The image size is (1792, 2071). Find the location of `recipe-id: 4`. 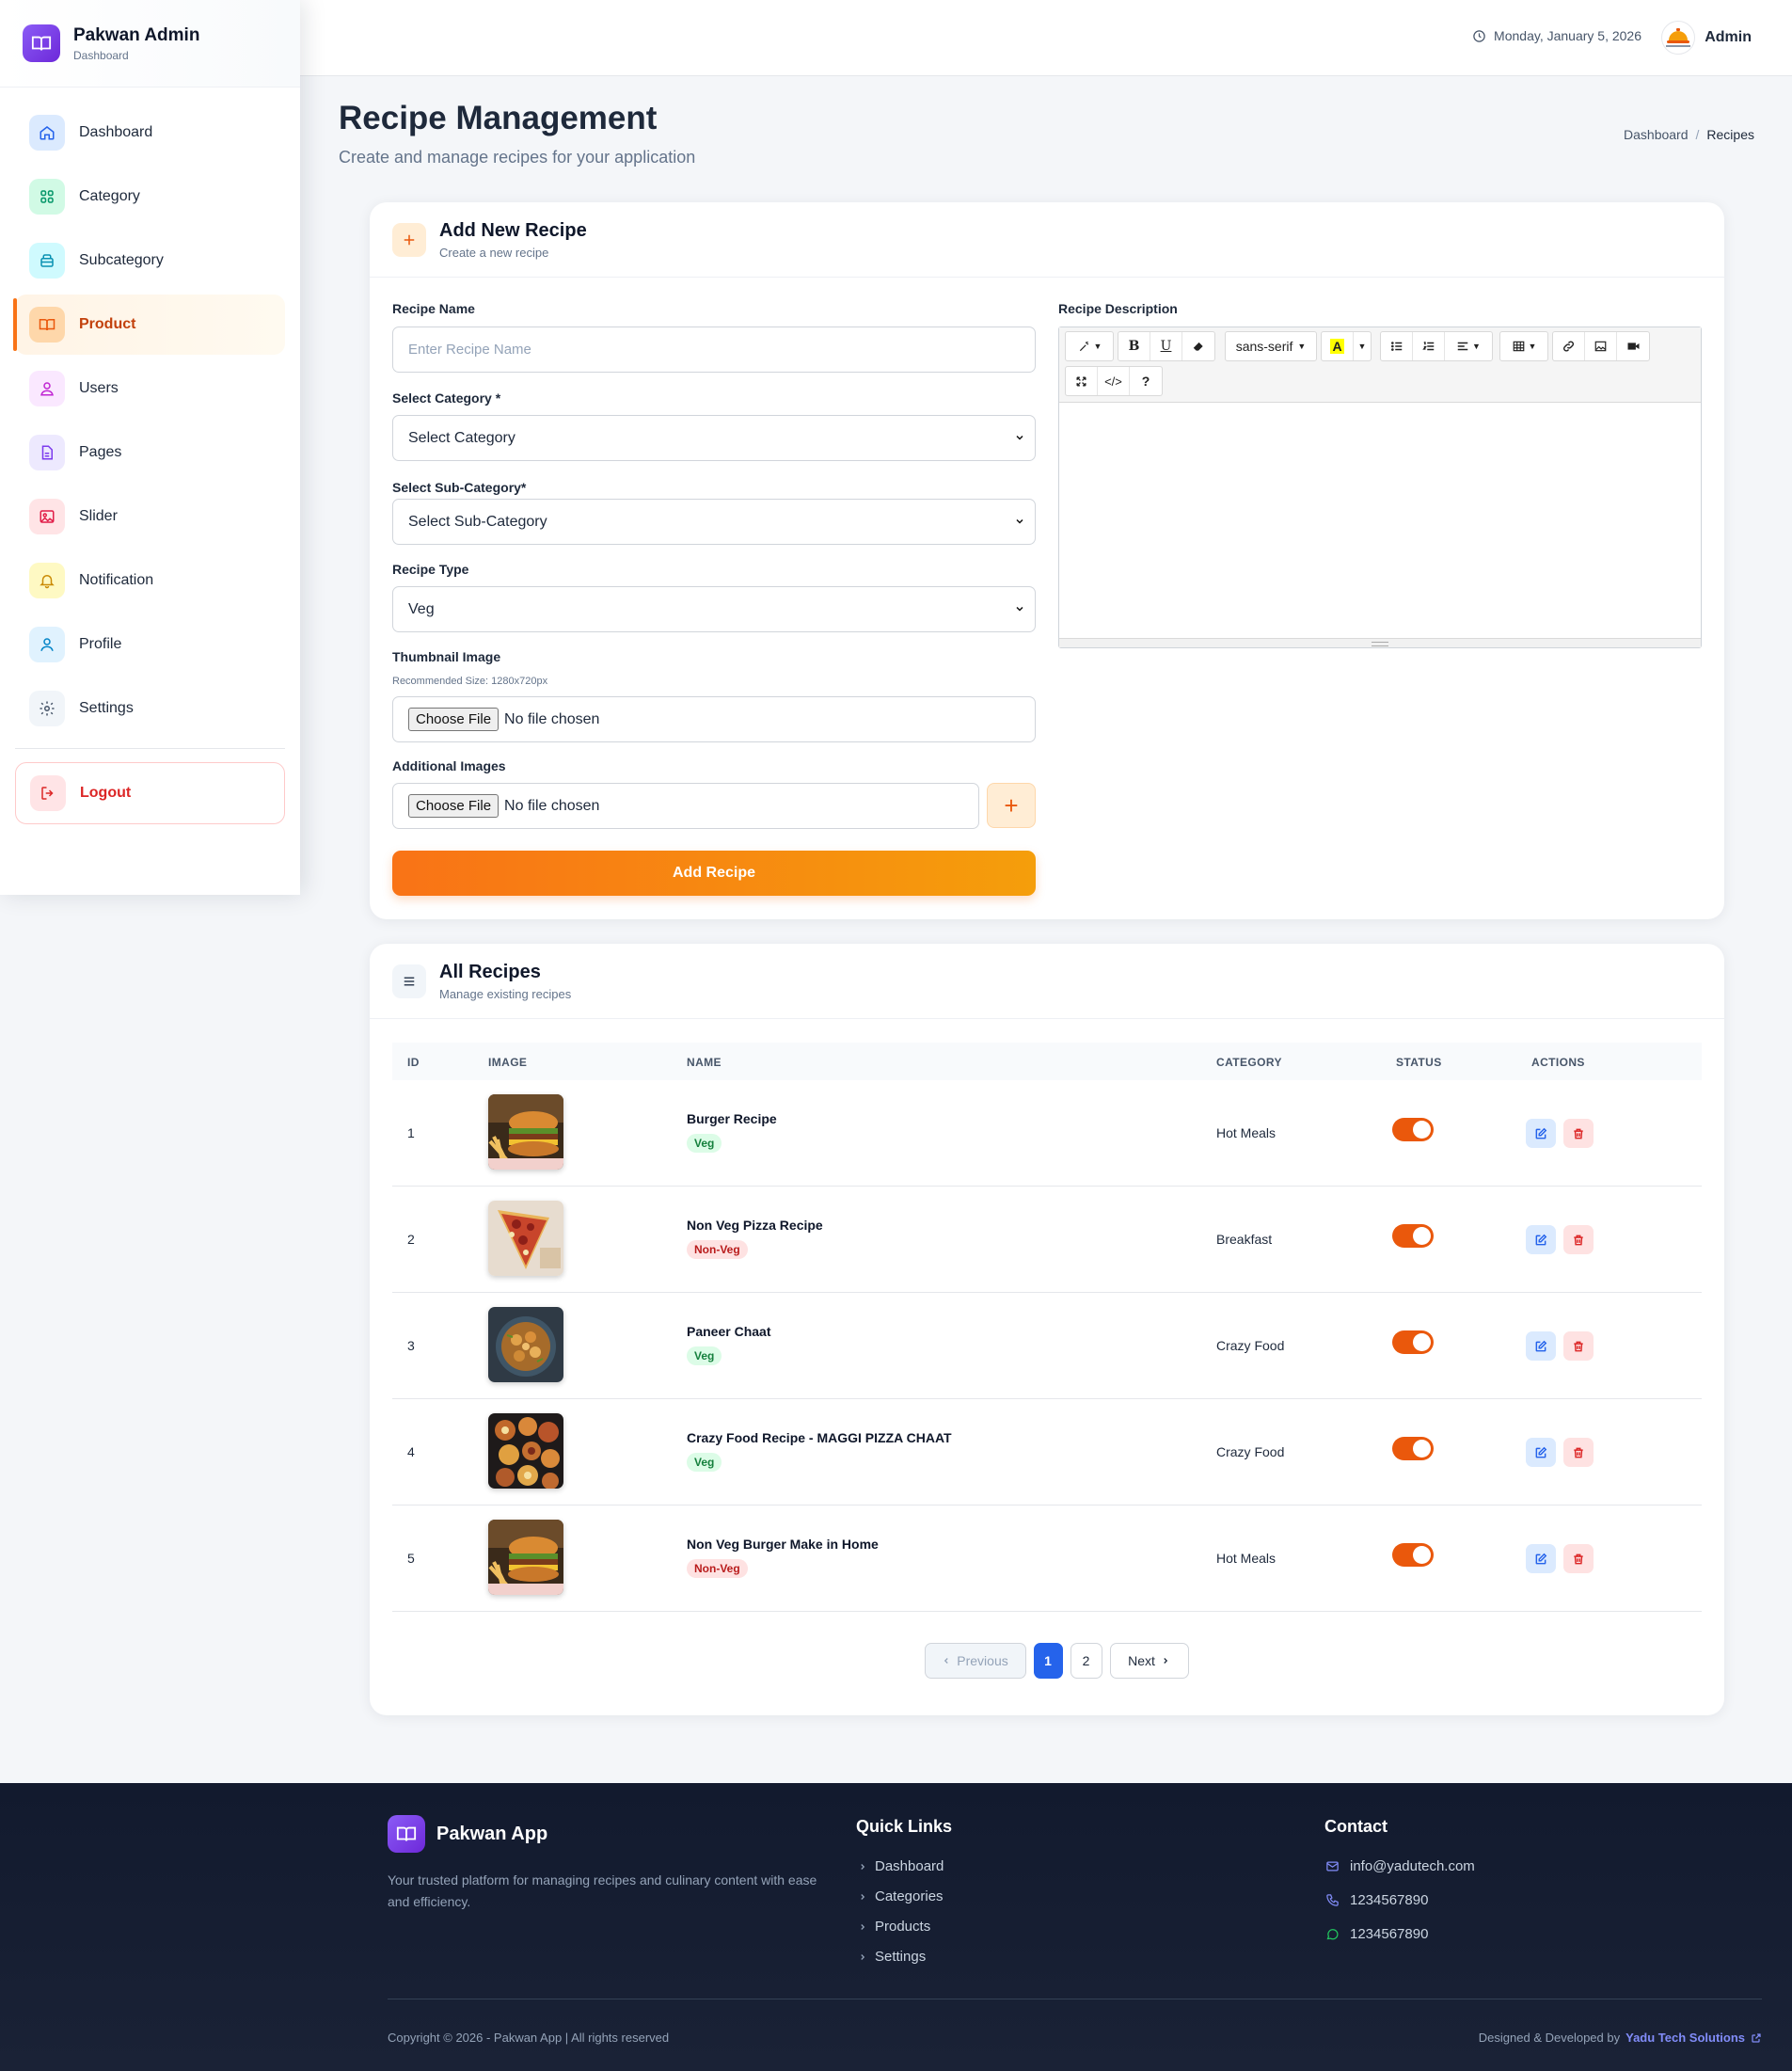

recipe-id: 4 is located at coordinates (411, 1452).